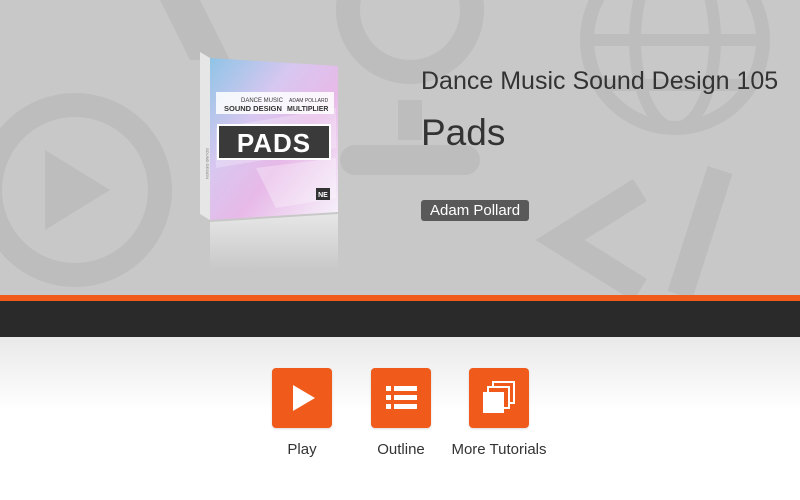 This screenshot has width=800, height=500. I want to click on box-spine-text: SOUND DESIGN, so click(207, 163).